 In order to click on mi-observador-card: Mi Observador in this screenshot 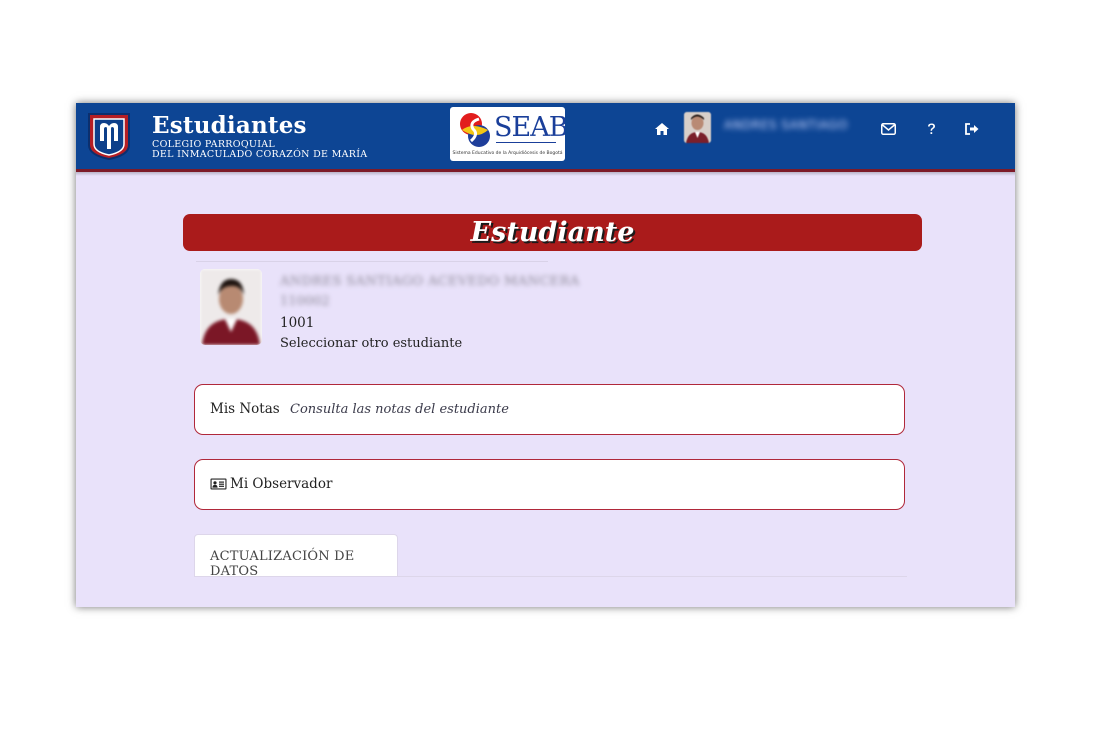, I will do `click(549, 484)`.